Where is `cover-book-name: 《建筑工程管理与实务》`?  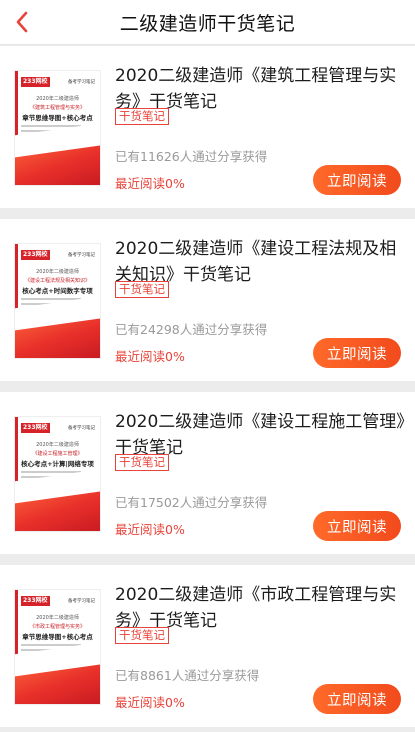
cover-book-name: 《建筑工程管理与实务》 is located at coordinates (57, 108).